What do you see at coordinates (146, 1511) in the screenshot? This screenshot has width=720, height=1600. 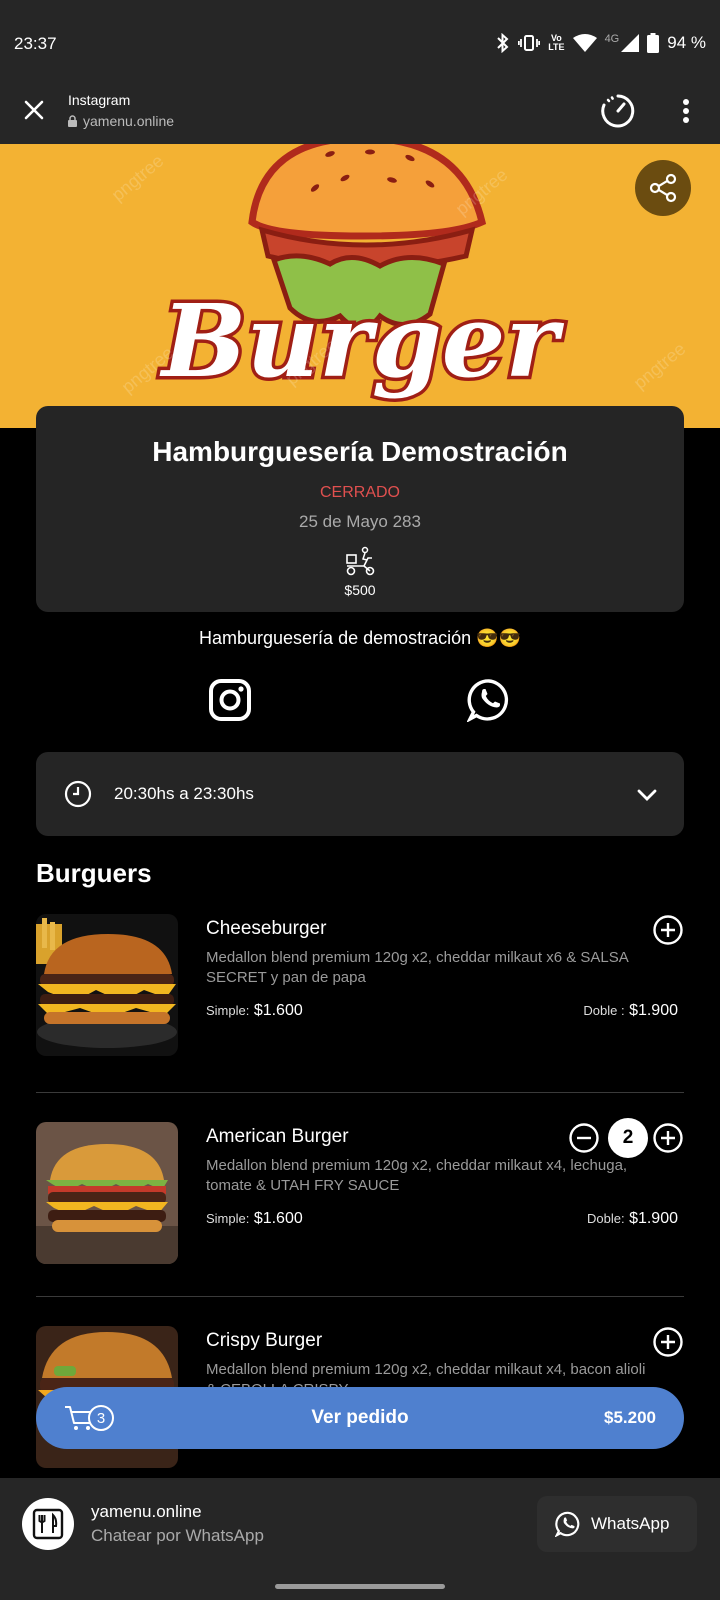 I see `site-name: yamenu.online` at bounding box center [146, 1511].